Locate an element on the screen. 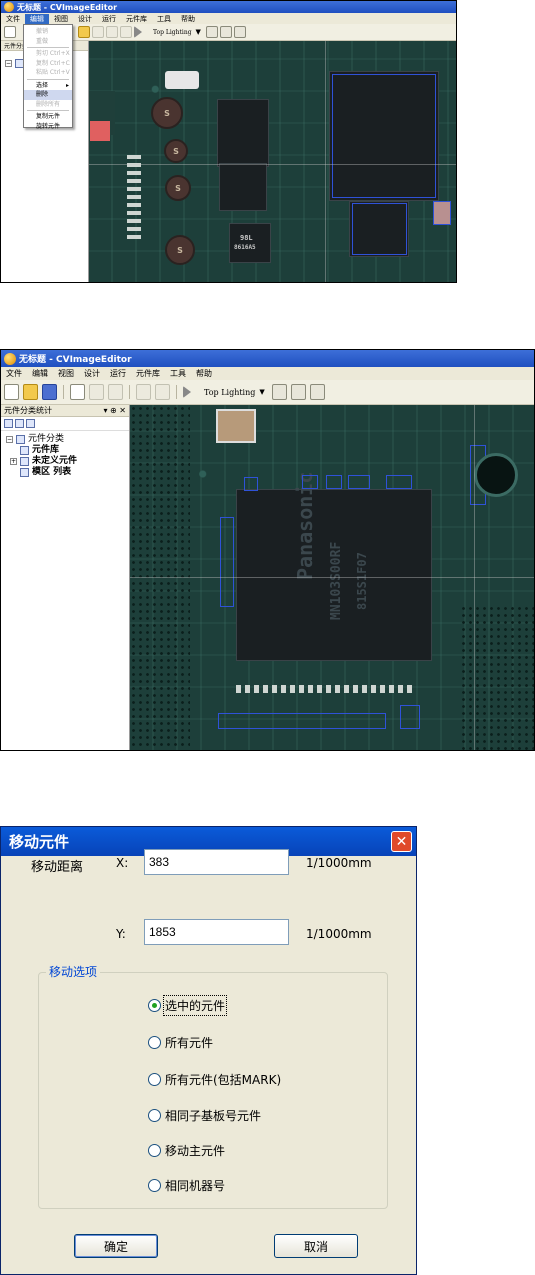 Image resolution: width=535 pixels, height=1275 pixels. lighting-select-value: Top Lighting is located at coordinates (230, 392).